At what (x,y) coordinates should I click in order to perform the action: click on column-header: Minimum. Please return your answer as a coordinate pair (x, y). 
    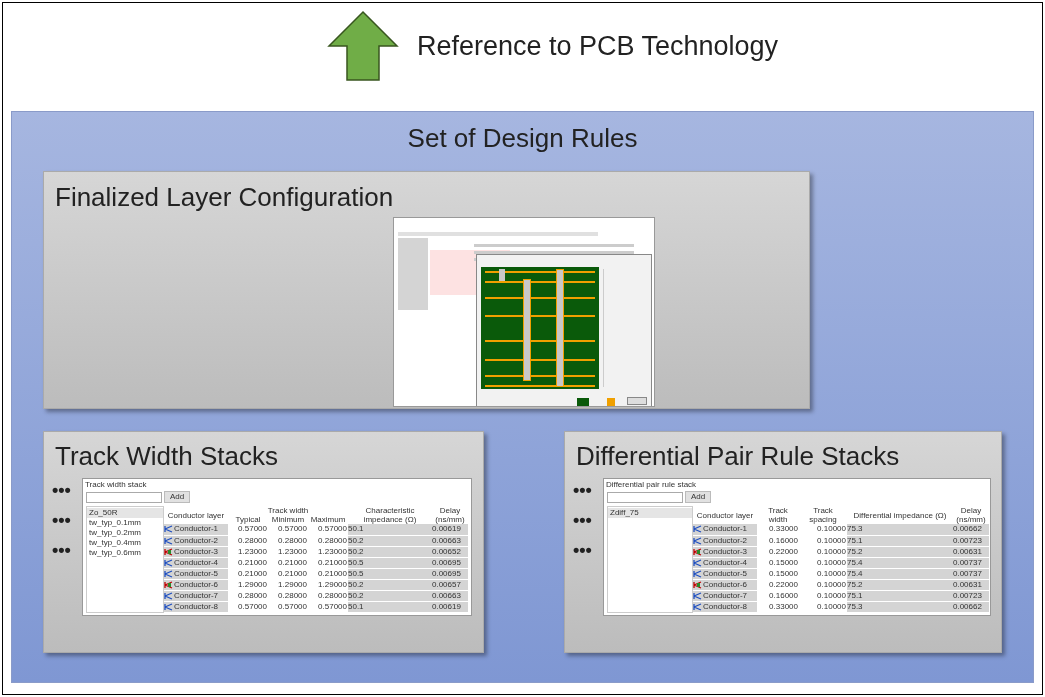
    Looking at the image, I should click on (288, 519).